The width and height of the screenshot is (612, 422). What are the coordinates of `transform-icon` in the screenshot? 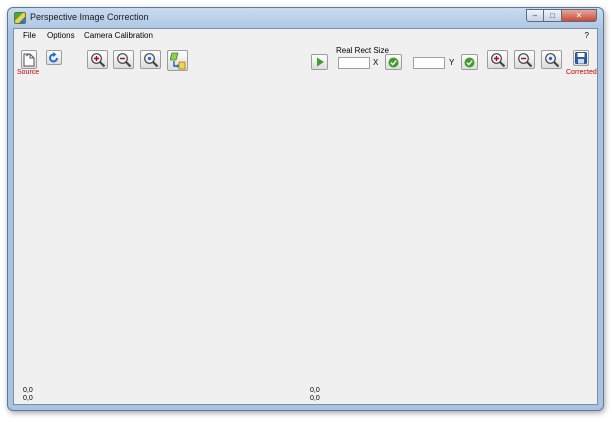 It's located at (177, 60).